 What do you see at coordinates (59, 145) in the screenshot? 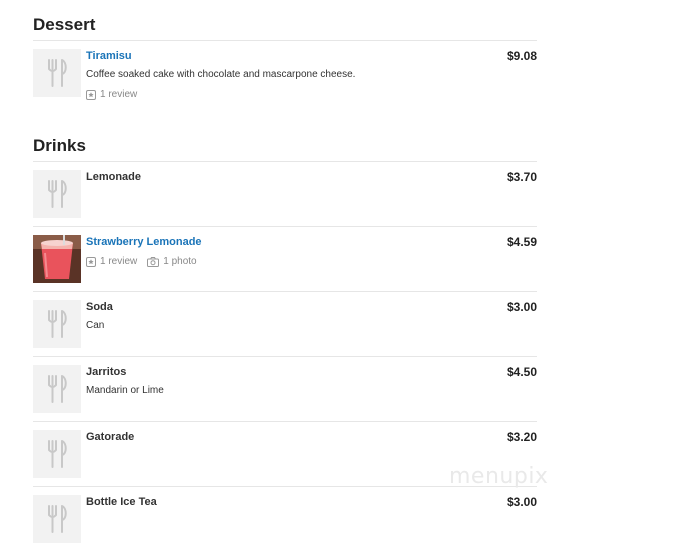
I see `section-title-drinks: Drinks` at bounding box center [59, 145].